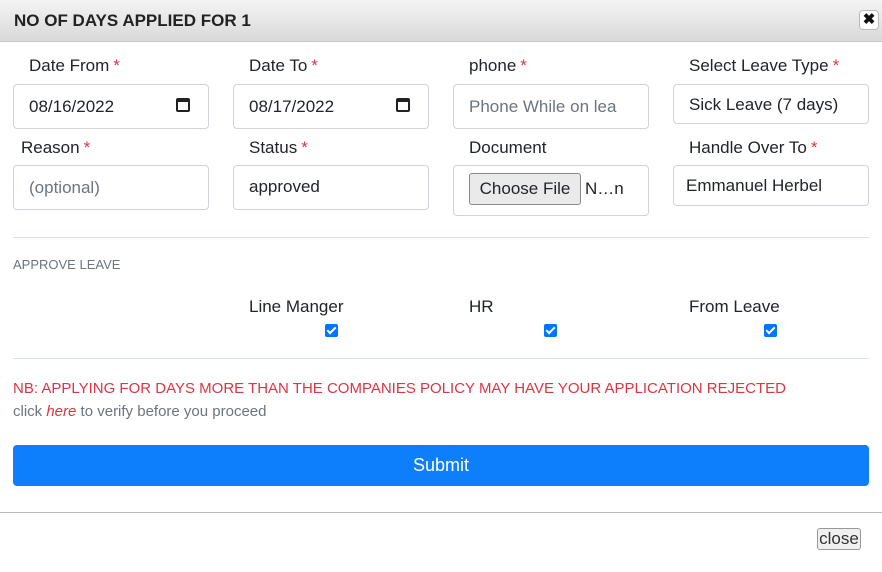 The width and height of the screenshot is (882, 572). Describe the element at coordinates (481, 306) in the screenshot. I see `hr-label: HR` at that location.